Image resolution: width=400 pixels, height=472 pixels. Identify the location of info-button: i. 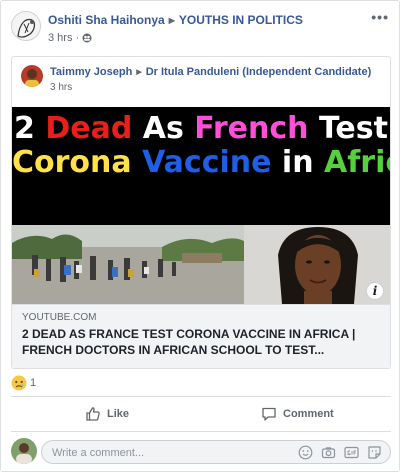
(375, 291).